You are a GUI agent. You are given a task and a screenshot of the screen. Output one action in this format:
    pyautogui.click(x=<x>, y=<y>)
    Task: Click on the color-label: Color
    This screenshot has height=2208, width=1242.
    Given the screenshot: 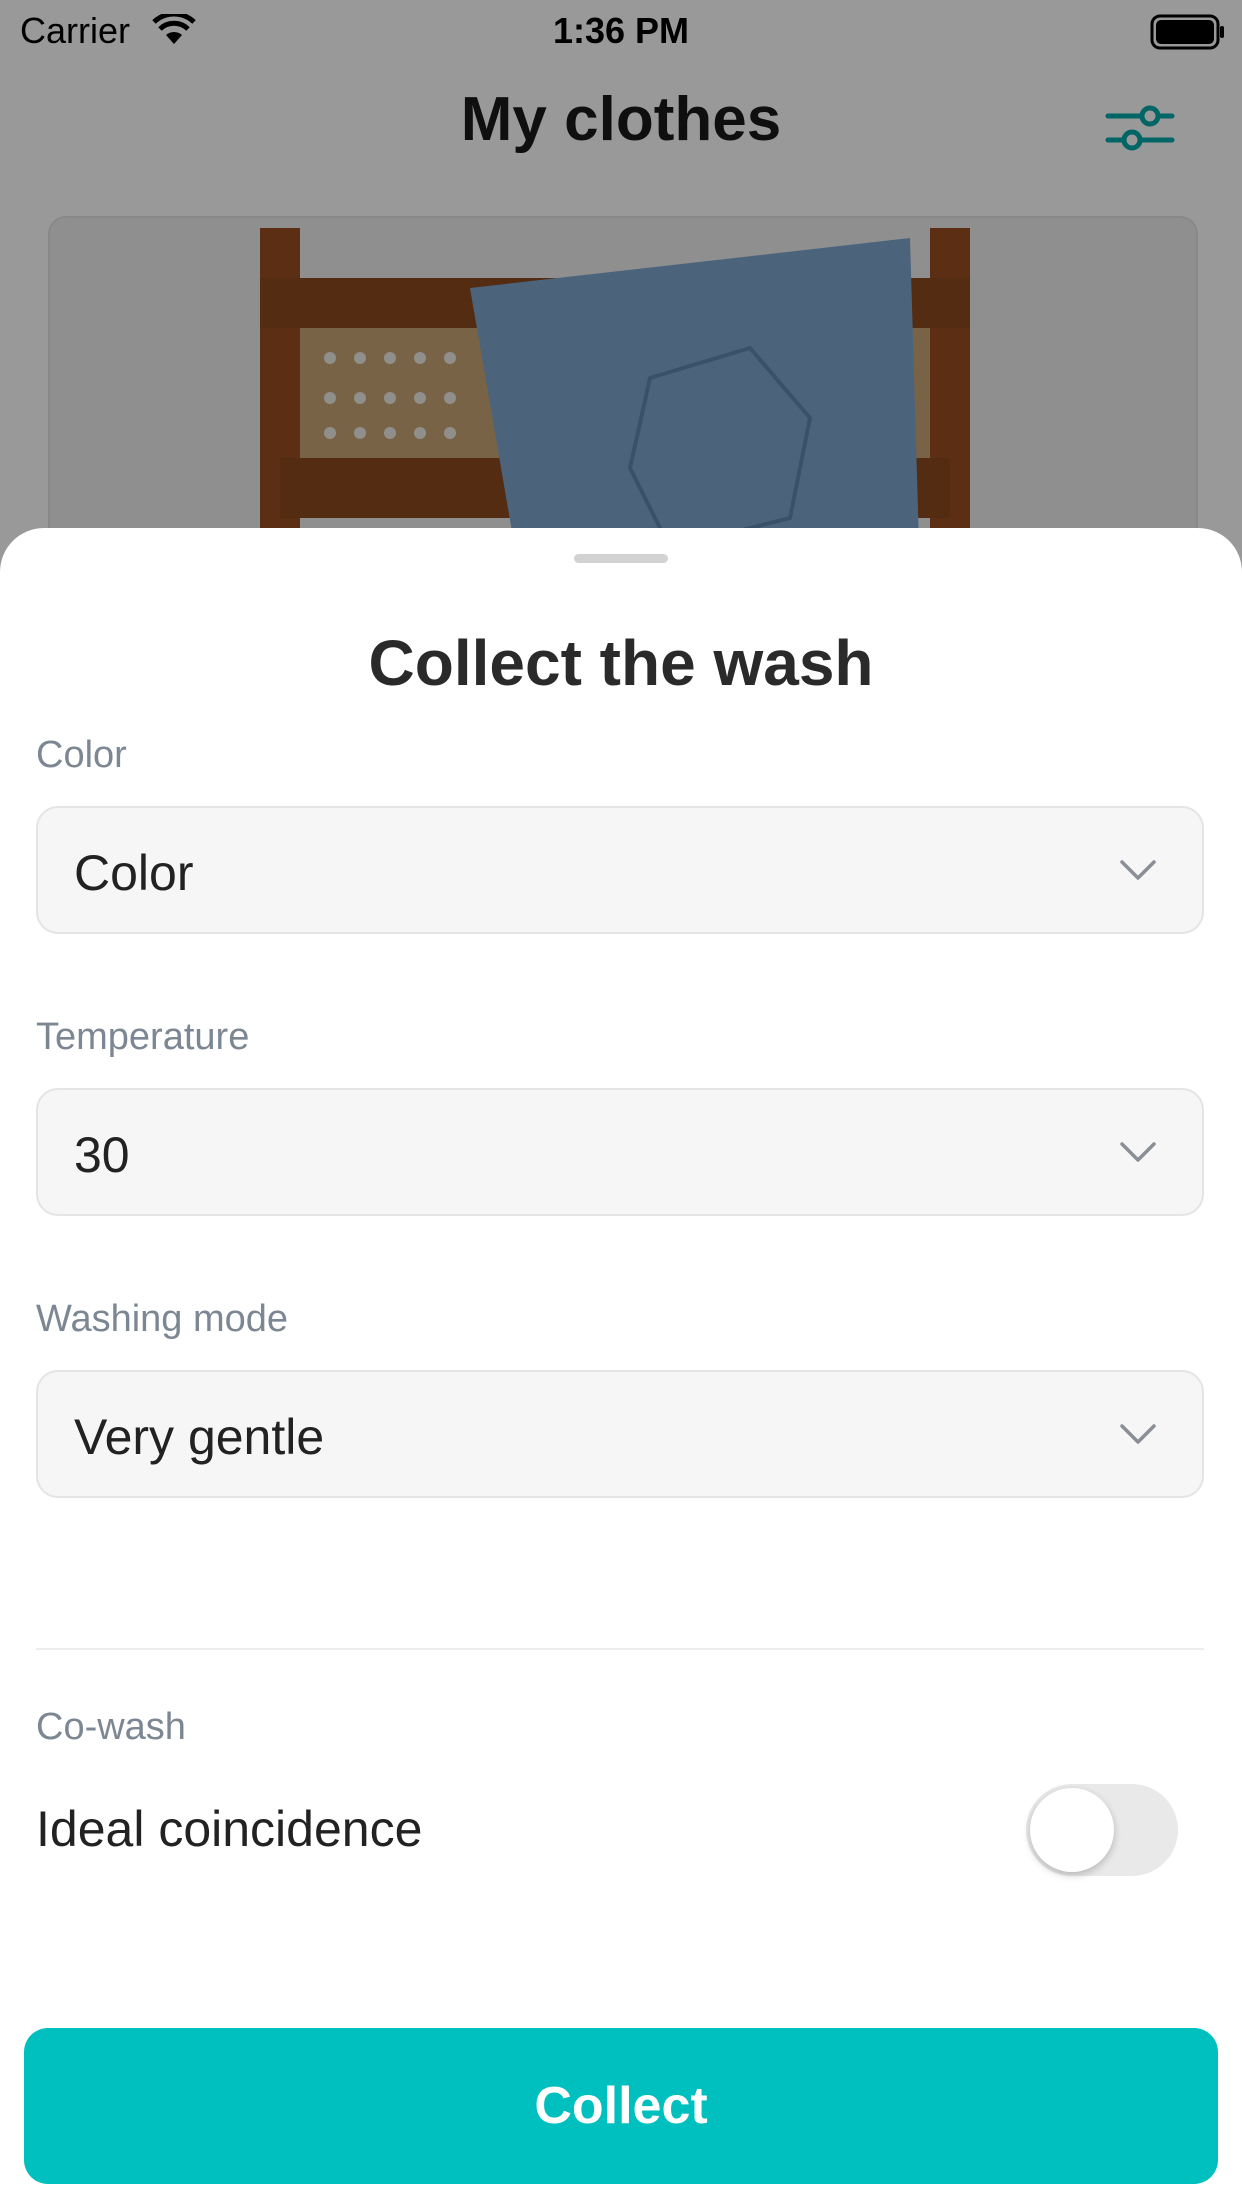 What is the action you would take?
    pyautogui.click(x=81, y=755)
    